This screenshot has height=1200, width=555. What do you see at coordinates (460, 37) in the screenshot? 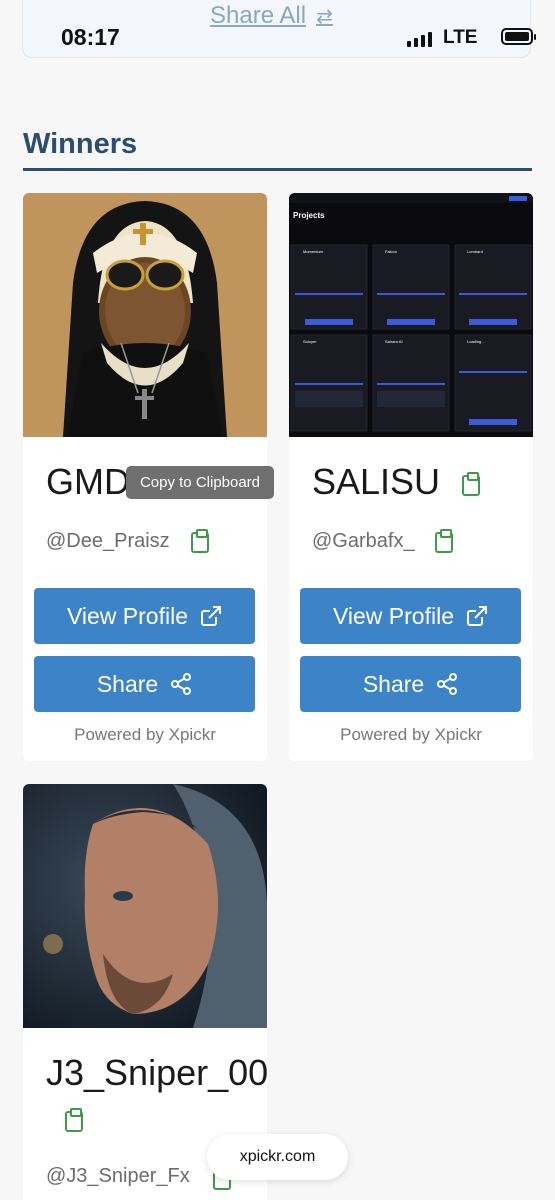
I see `network-label: LTE` at bounding box center [460, 37].